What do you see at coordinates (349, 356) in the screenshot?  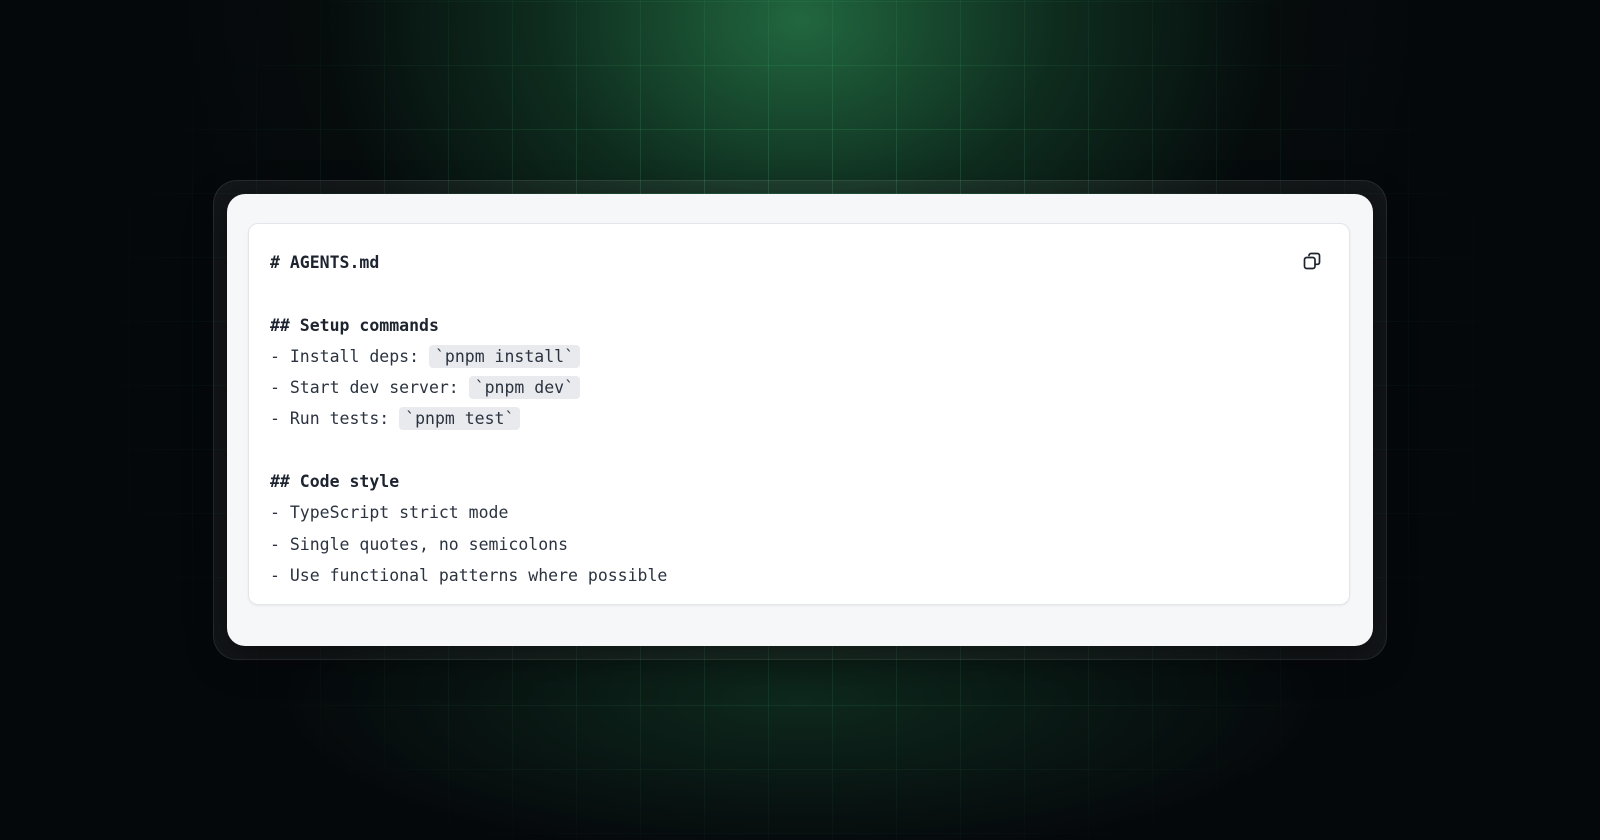 I see `list-item-text: - Install deps:` at bounding box center [349, 356].